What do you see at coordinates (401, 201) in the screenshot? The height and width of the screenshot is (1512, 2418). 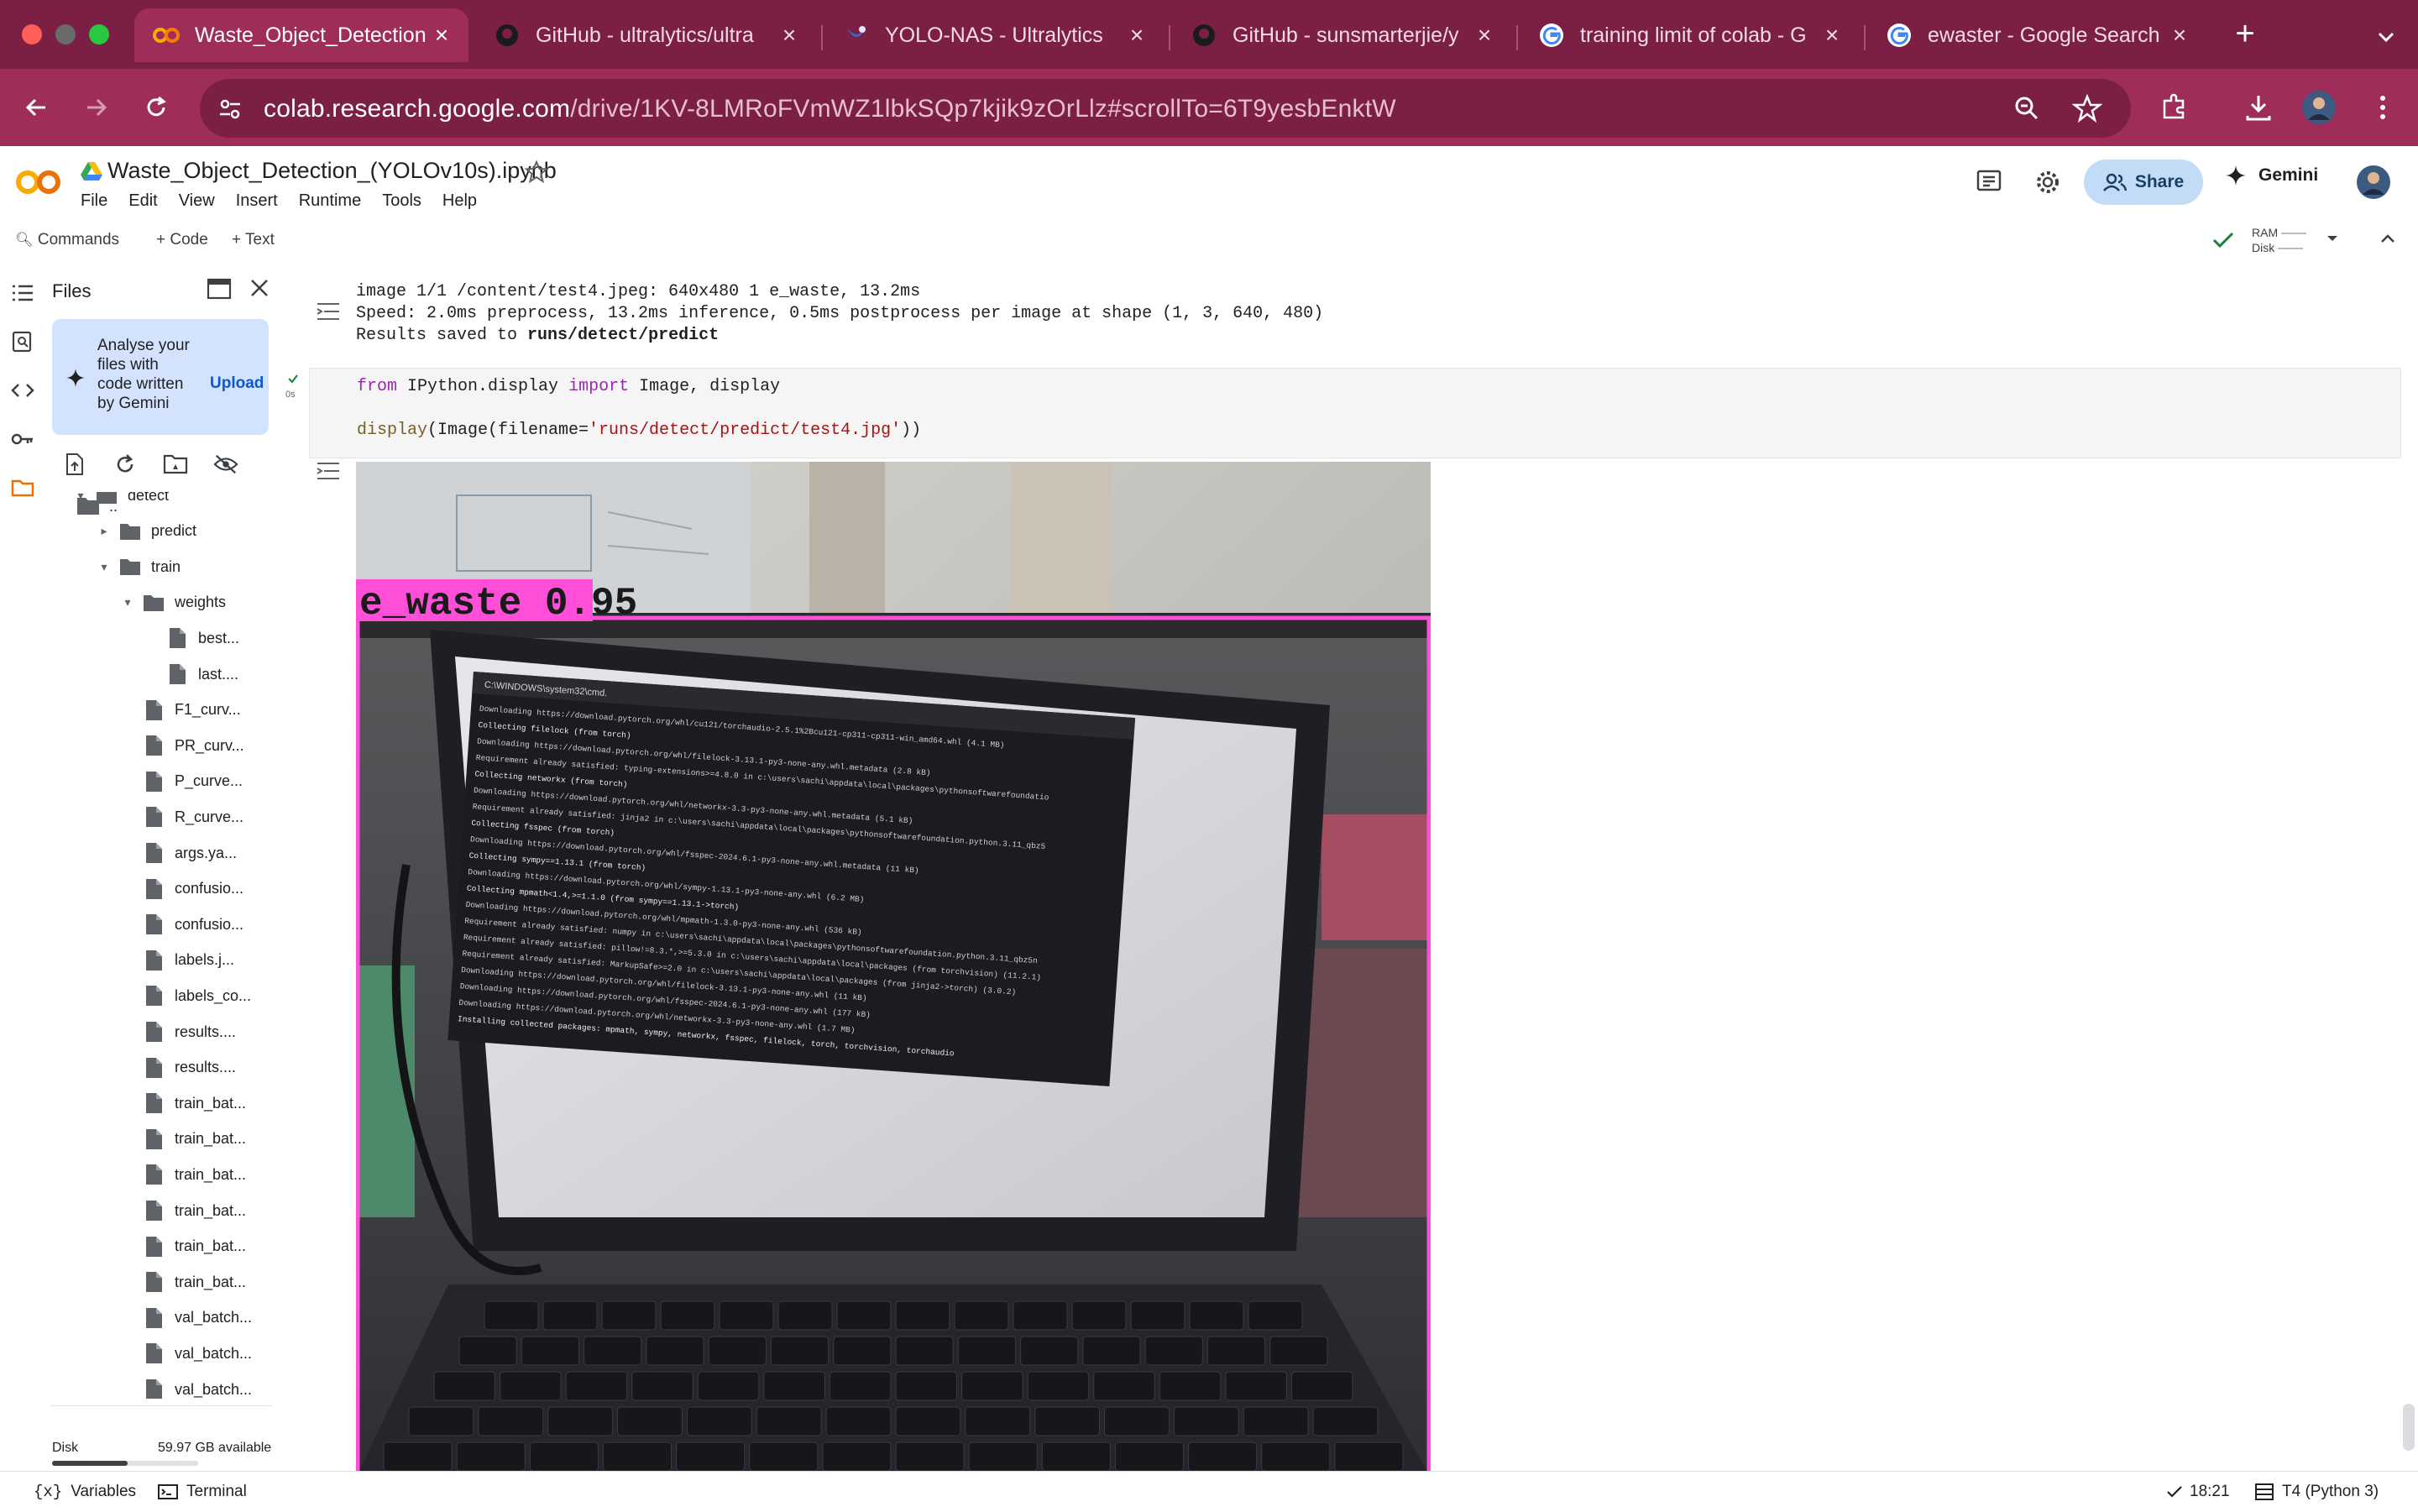 I see `menu-tools: Tools` at bounding box center [401, 201].